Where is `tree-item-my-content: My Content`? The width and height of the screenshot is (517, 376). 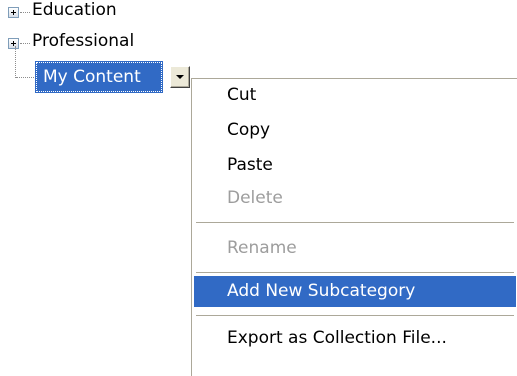 tree-item-my-content: My Content is located at coordinates (99, 77).